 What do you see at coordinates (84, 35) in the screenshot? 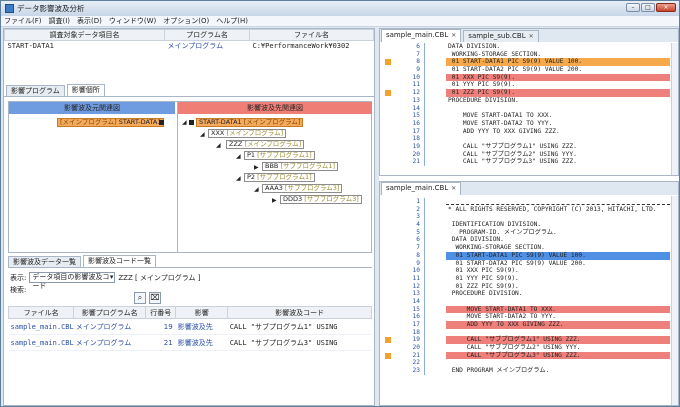
I see `header-item-name: 調査対象データ項目名` at bounding box center [84, 35].